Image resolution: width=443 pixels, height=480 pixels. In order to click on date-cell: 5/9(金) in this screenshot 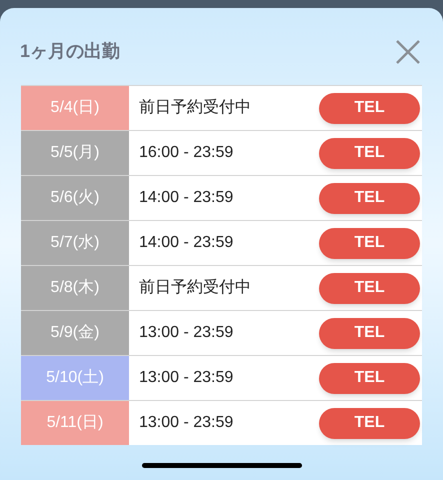, I will do `click(75, 333)`.